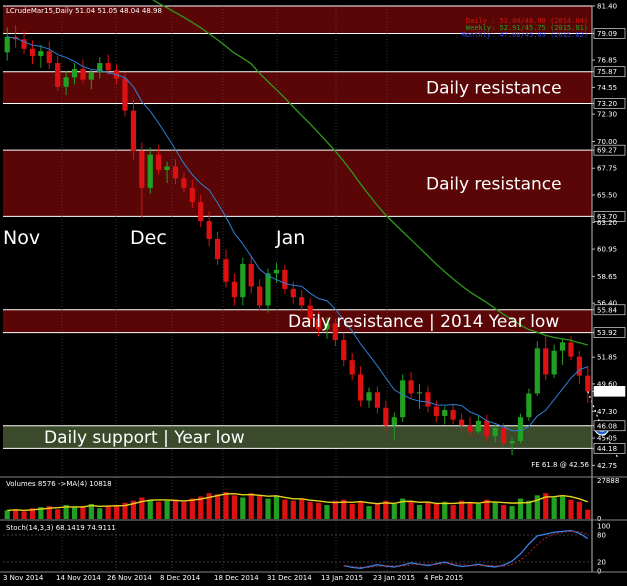 Image resolution: width=627 pixels, height=586 pixels. I want to click on price-tick-label: 70.00, so click(607, 142).